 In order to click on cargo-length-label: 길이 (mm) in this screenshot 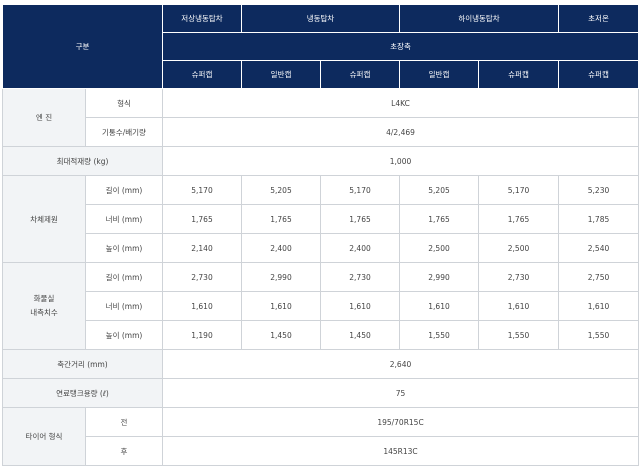, I will do `click(124, 277)`.